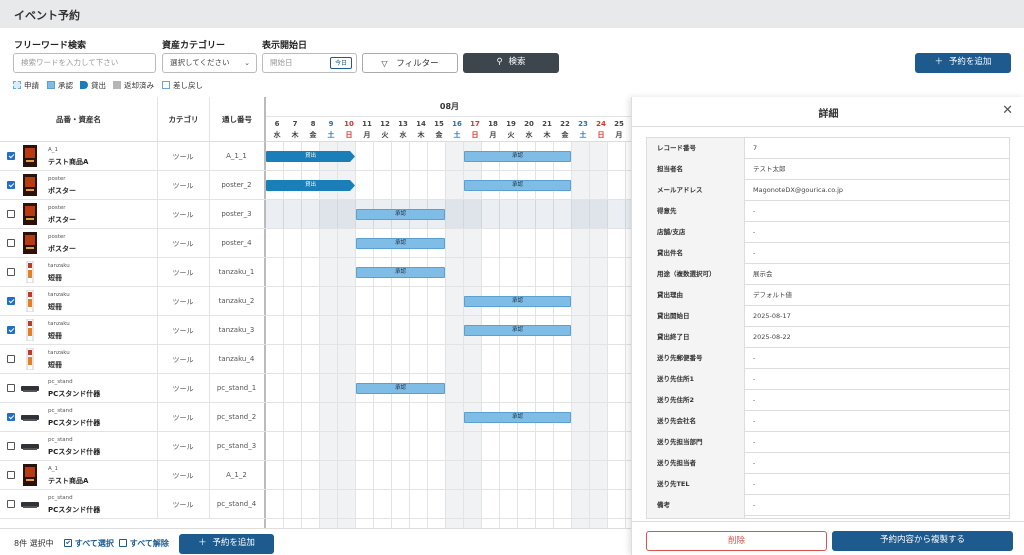 The width and height of the screenshot is (1024, 555). I want to click on table-row: poster ポスター ツール poster_3, so click(132, 214).